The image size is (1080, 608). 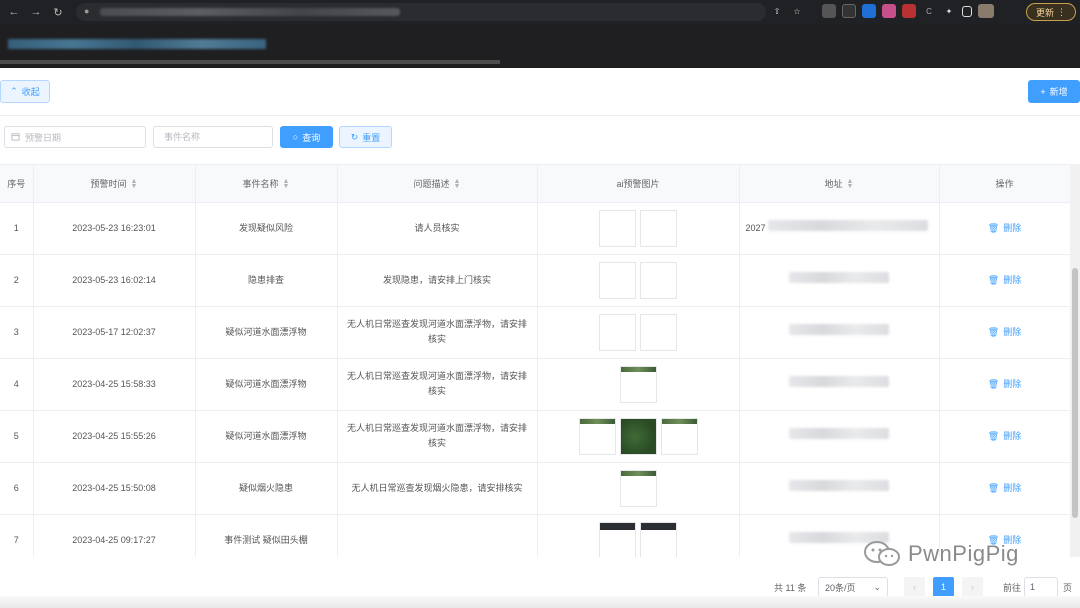 I want to click on table-header-row: 序号 预警时间 ▲ ▼ 事件名称 ▲ ▼ 问题描述 ▲ ▼ ai预警图片 地址 ▲ ▼ 操作, so click(x=535, y=184).